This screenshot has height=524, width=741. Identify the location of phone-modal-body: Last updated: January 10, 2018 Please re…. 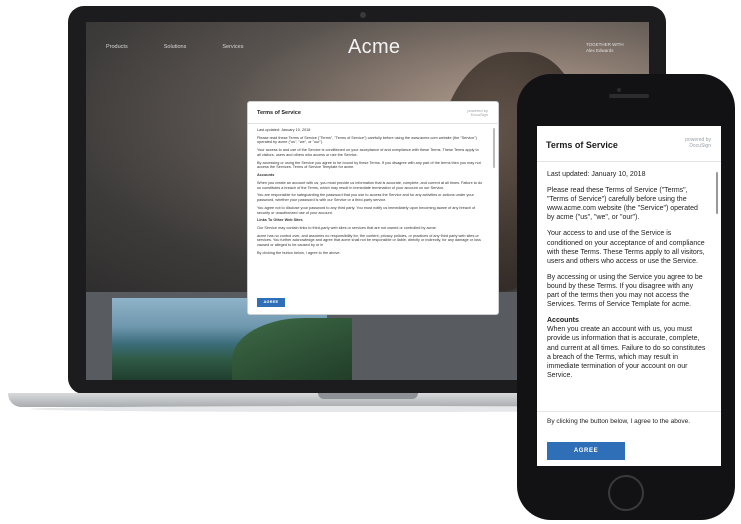
(627, 293).